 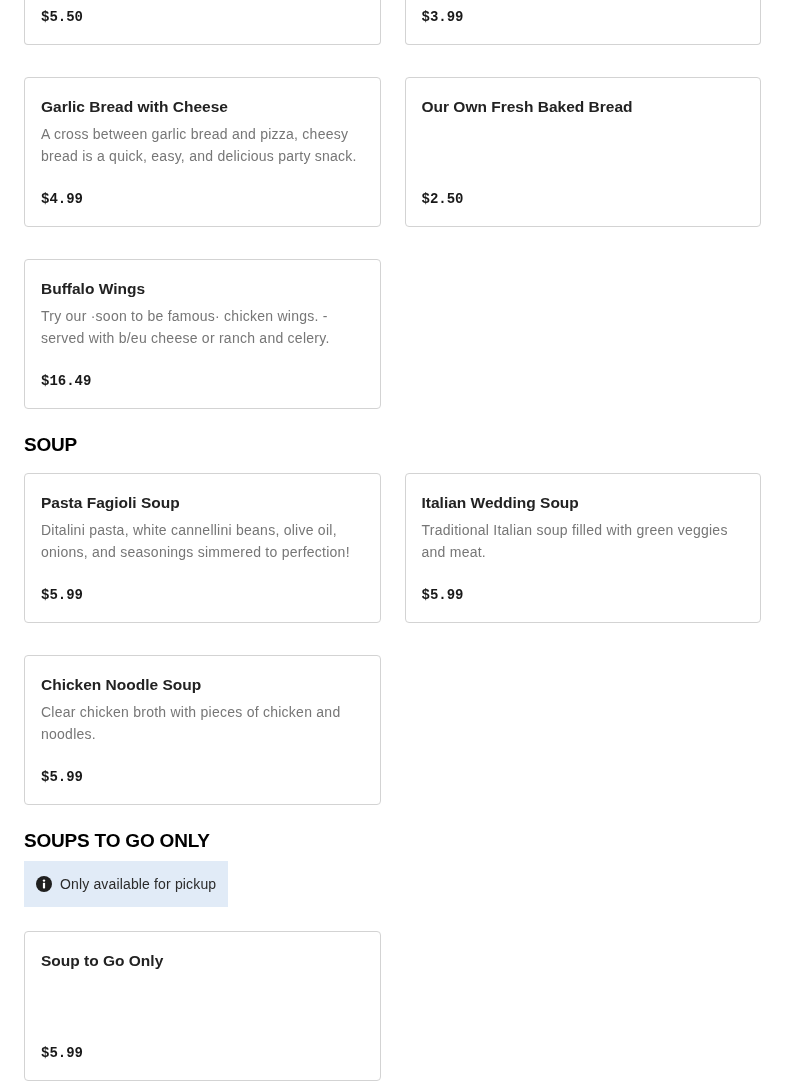 I want to click on menu-item-card: $5.50, so click(x=202, y=22).